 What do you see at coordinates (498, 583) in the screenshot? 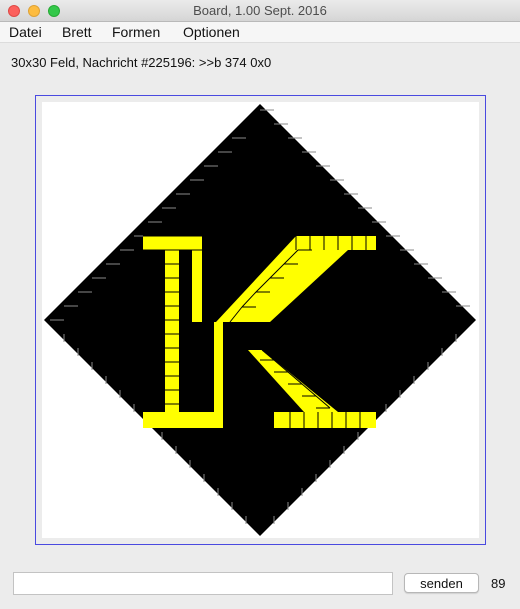
I see `message-counter: 89` at bounding box center [498, 583].